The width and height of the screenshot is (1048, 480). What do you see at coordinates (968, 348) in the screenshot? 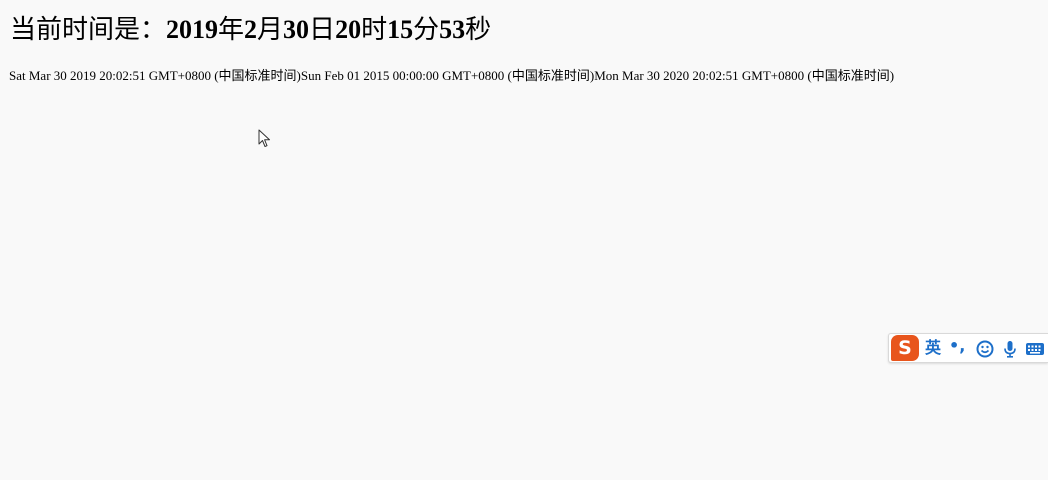
I see `ime-toolbar: S 英 •,` at bounding box center [968, 348].